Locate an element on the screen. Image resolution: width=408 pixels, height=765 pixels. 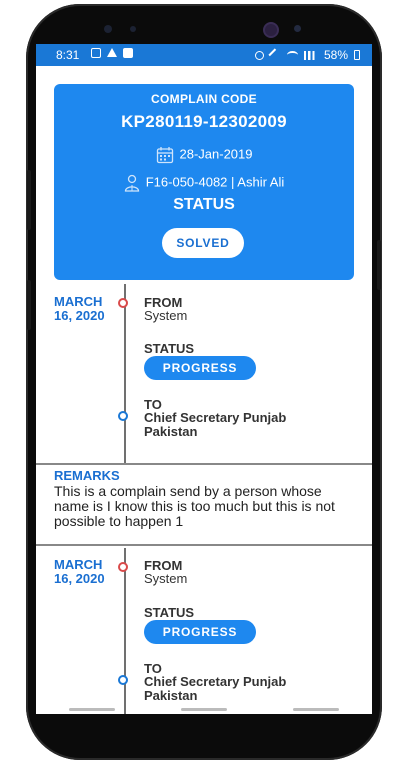
gallery-icon is located at coordinates (96, 53).